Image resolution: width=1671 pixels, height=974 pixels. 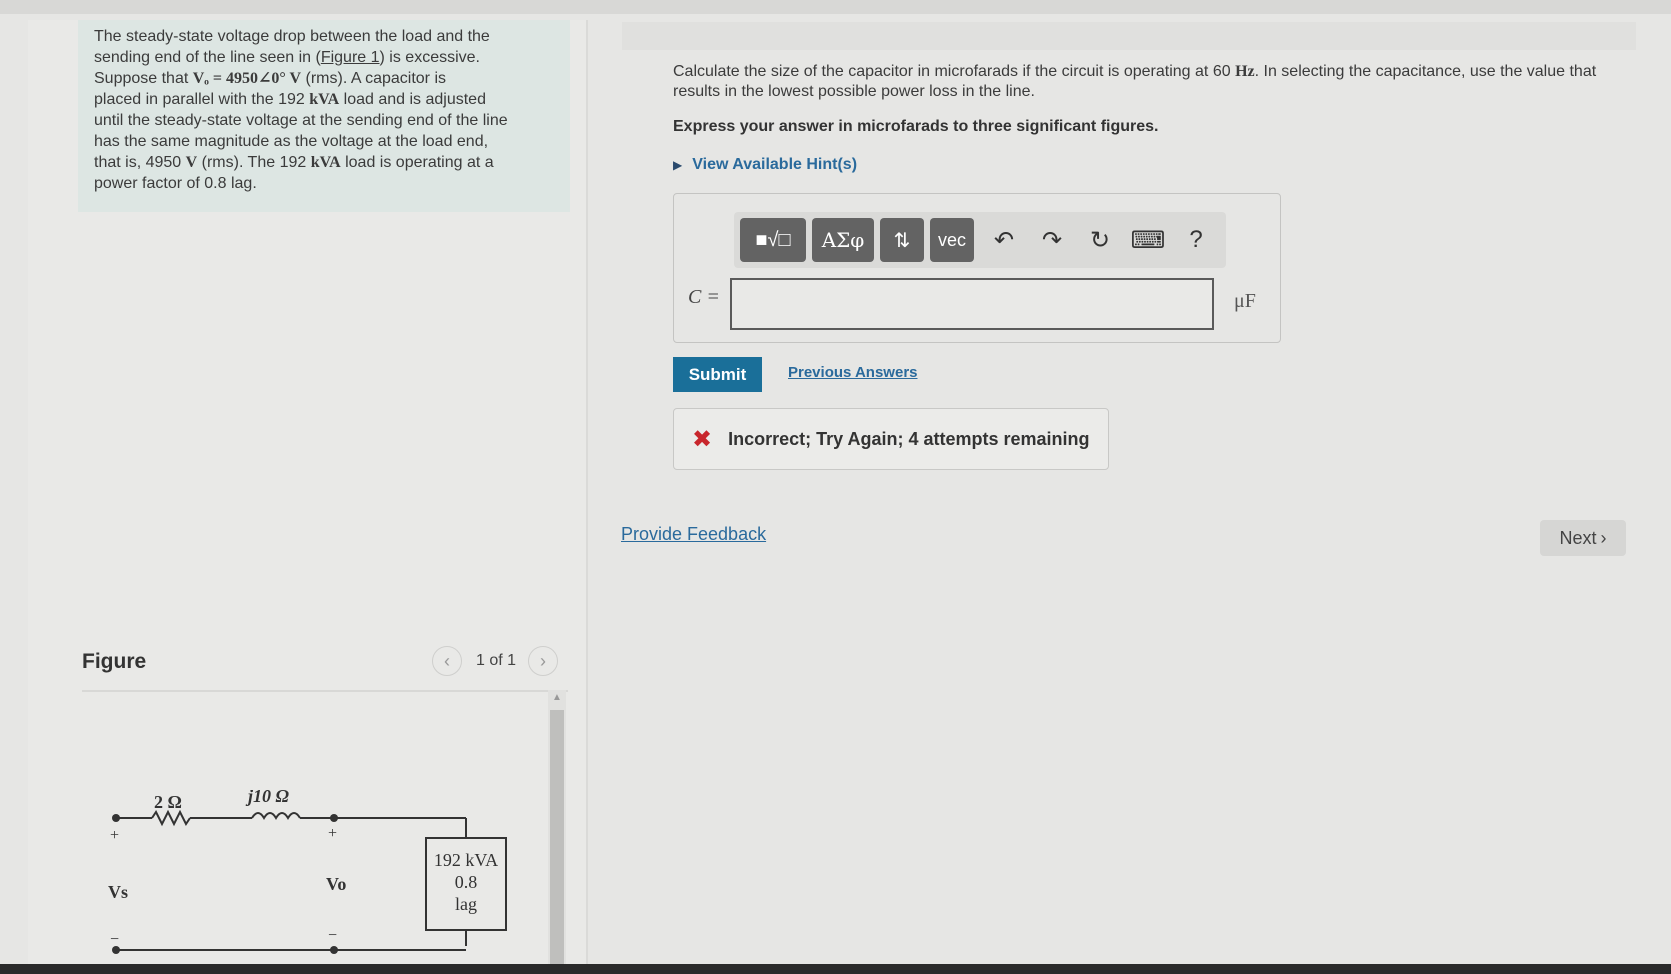 What do you see at coordinates (447, 661) in the screenshot?
I see `chevron-left-icon: ‹` at bounding box center [447, 661].